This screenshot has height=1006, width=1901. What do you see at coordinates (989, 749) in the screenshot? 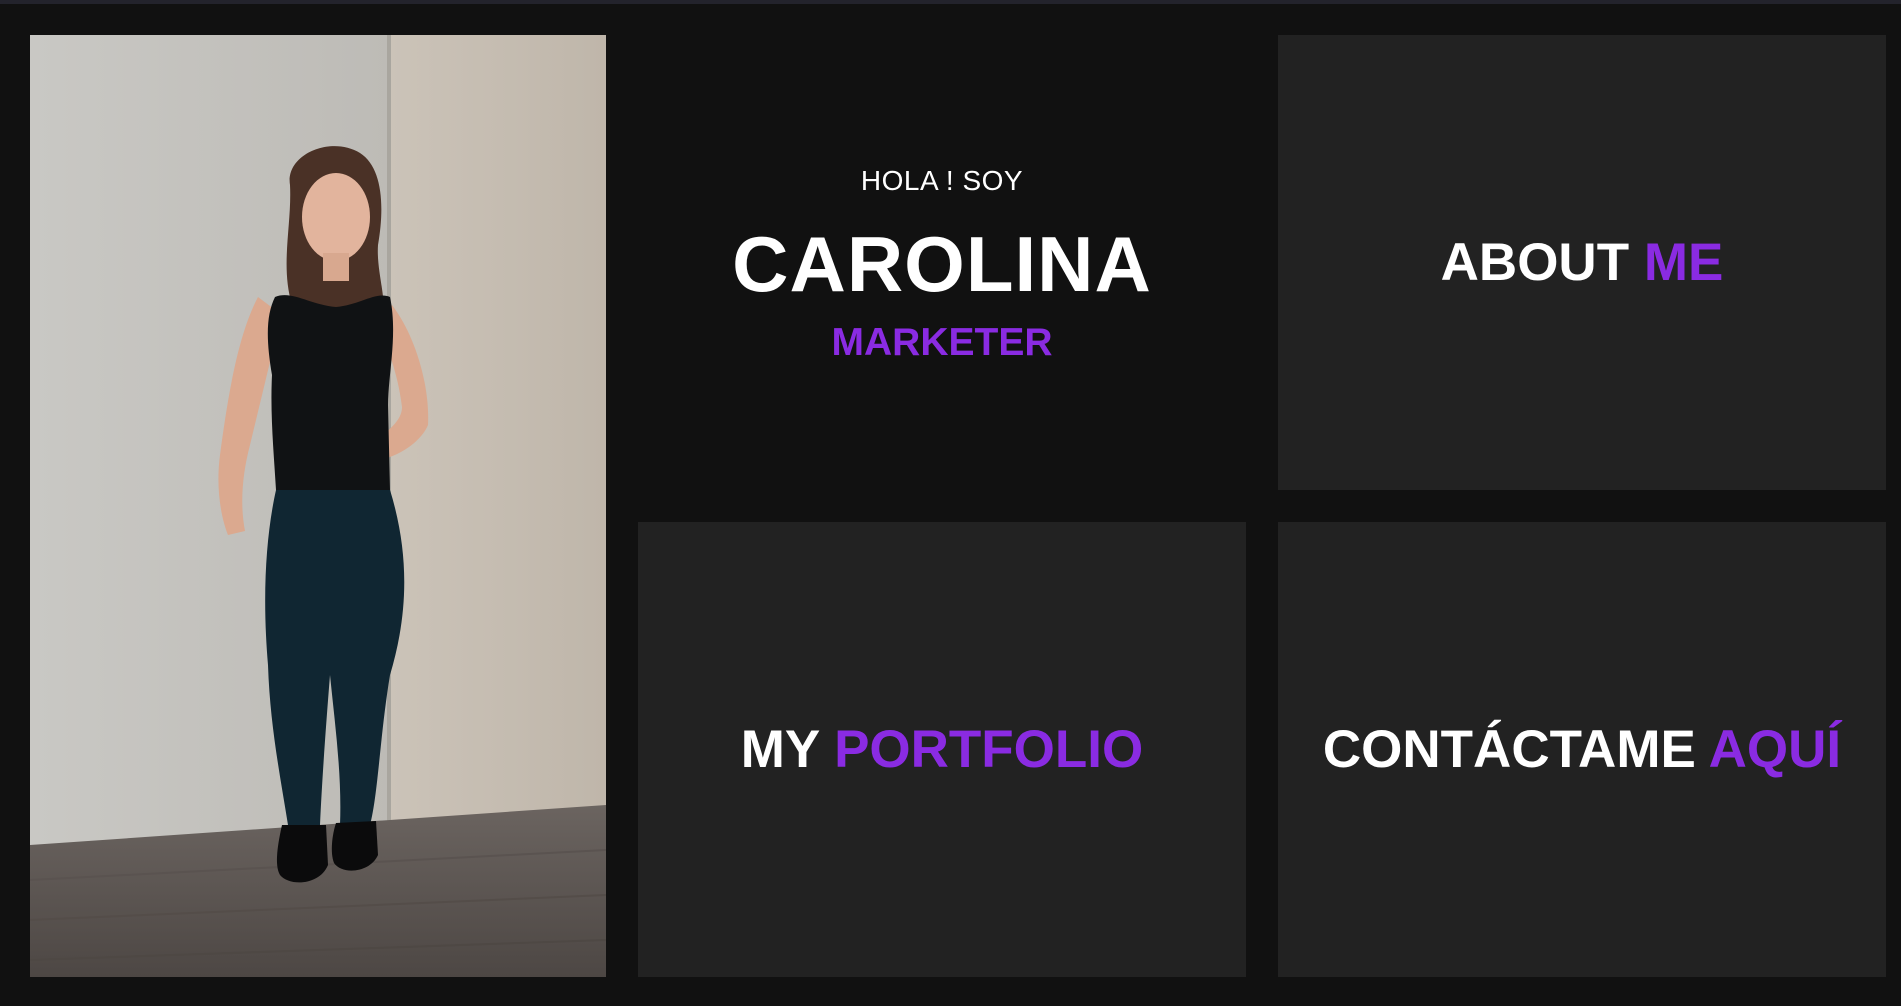
I see `portfolio-title-word2: PORTFOLIO` at bounding box center [989, 749].